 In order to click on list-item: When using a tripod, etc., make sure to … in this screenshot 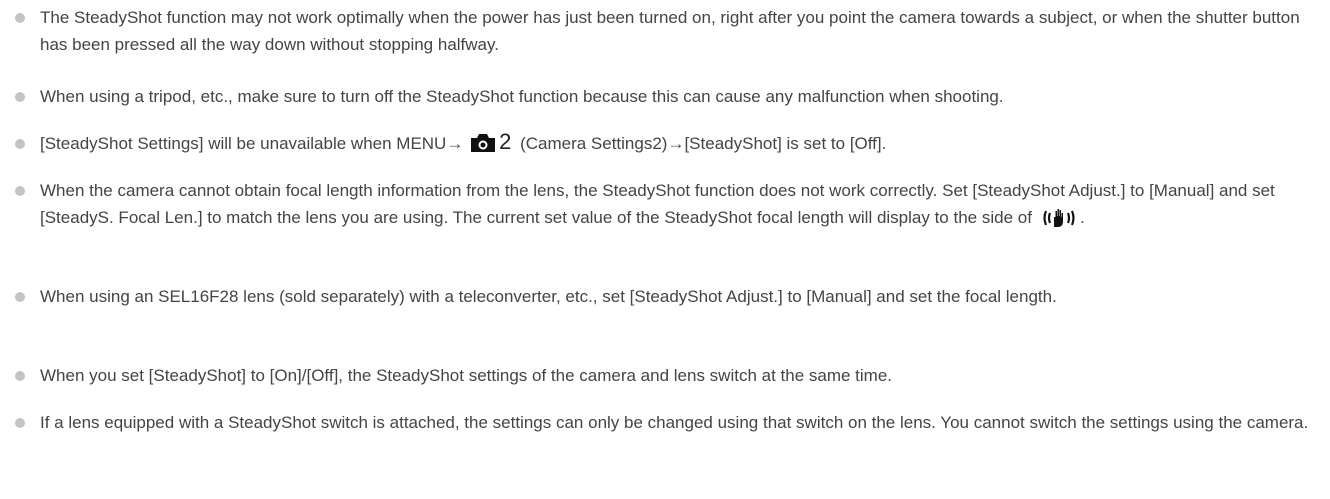, I will do `click(665, 96)`.